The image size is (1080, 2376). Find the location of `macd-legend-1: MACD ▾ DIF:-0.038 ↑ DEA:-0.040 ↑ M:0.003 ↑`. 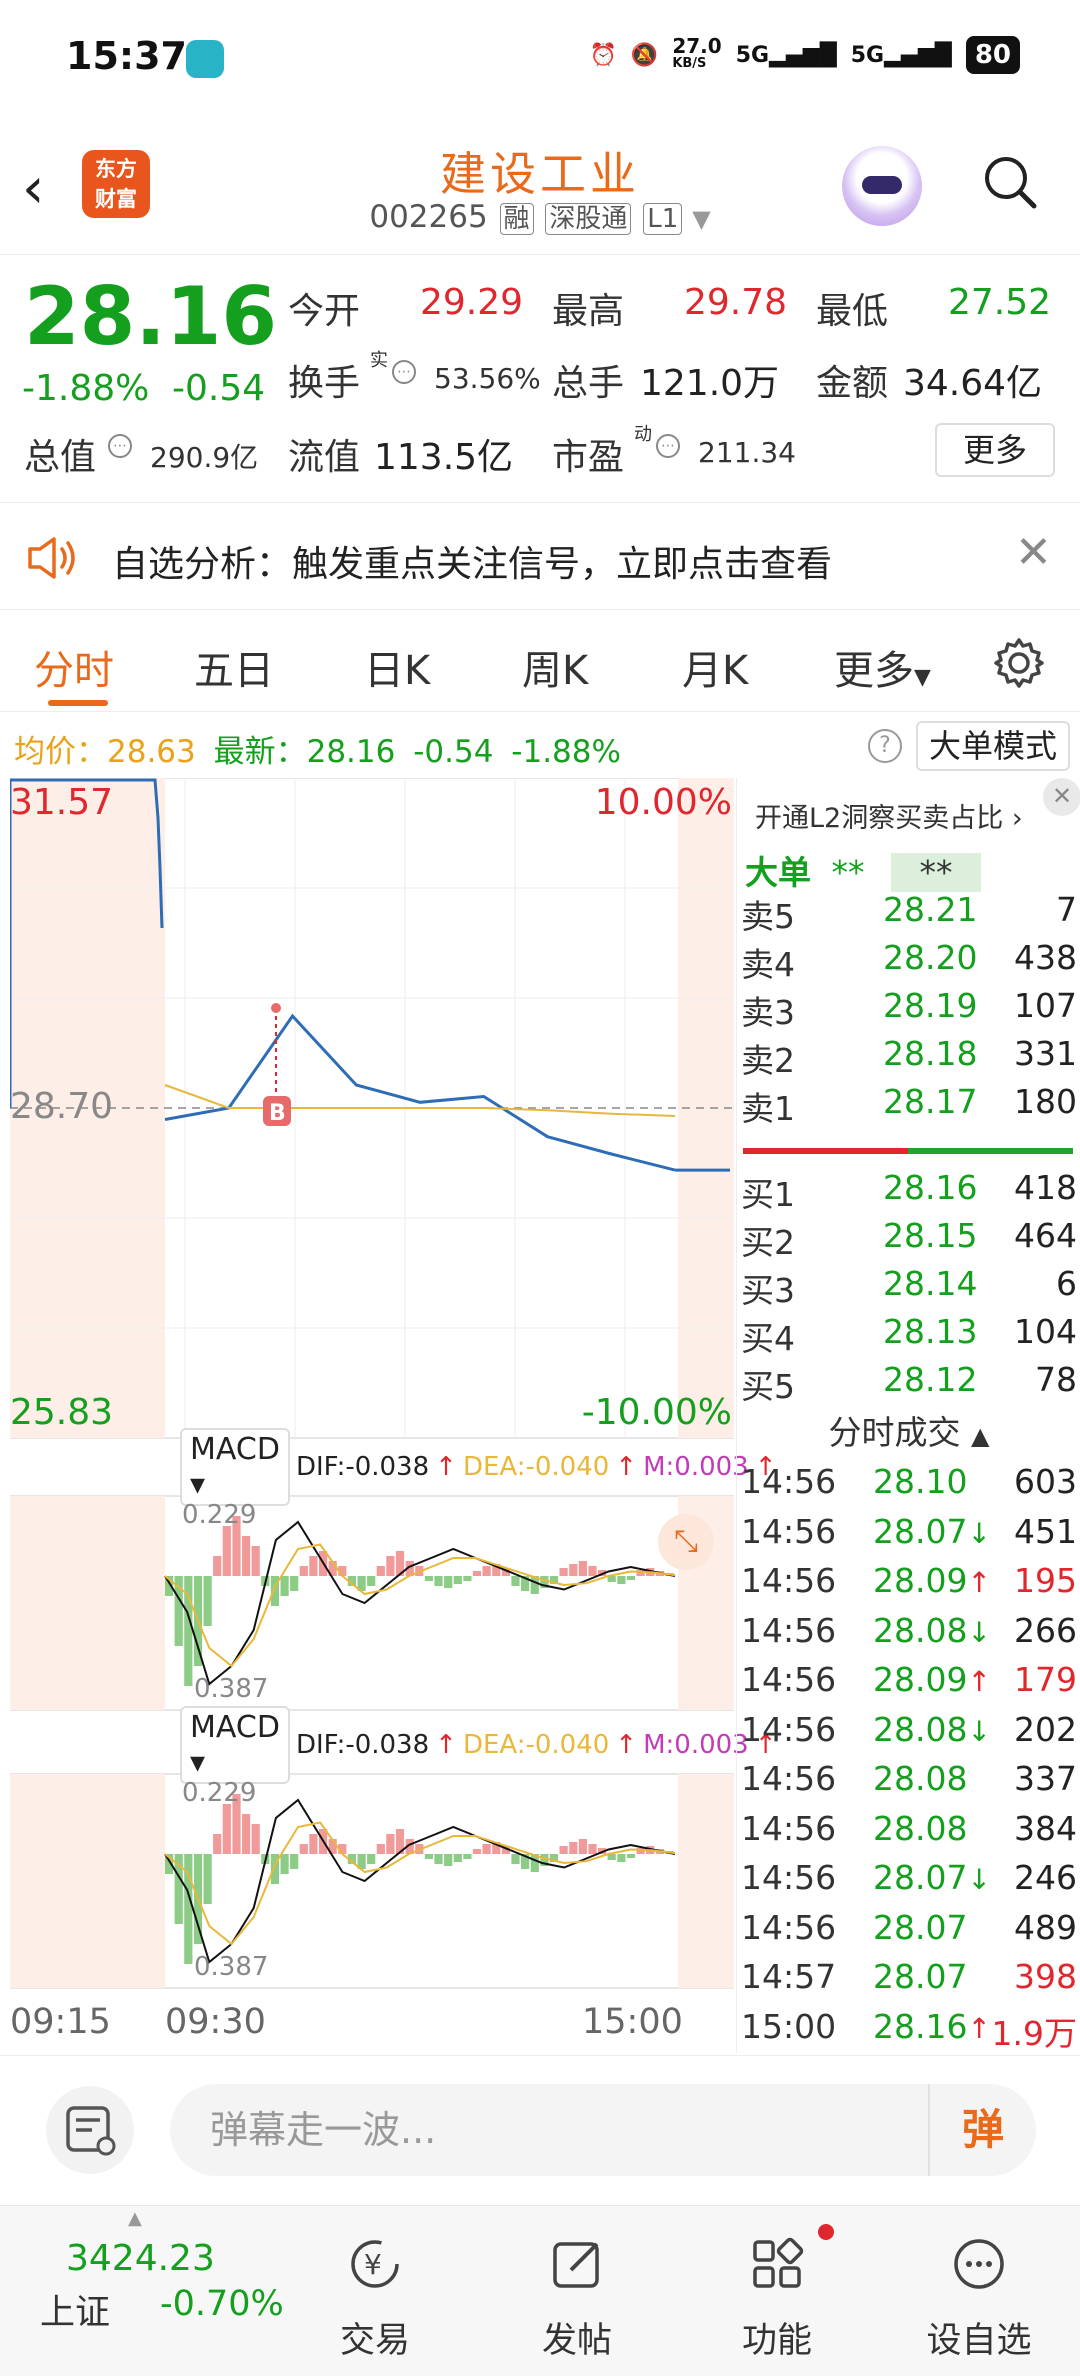

macd-legend-1: MACD ▾ DIF:-0.038 ↑ DEA:-0.040 ↑ M:0.003 ↑ is located at coordinates (478, 1467).